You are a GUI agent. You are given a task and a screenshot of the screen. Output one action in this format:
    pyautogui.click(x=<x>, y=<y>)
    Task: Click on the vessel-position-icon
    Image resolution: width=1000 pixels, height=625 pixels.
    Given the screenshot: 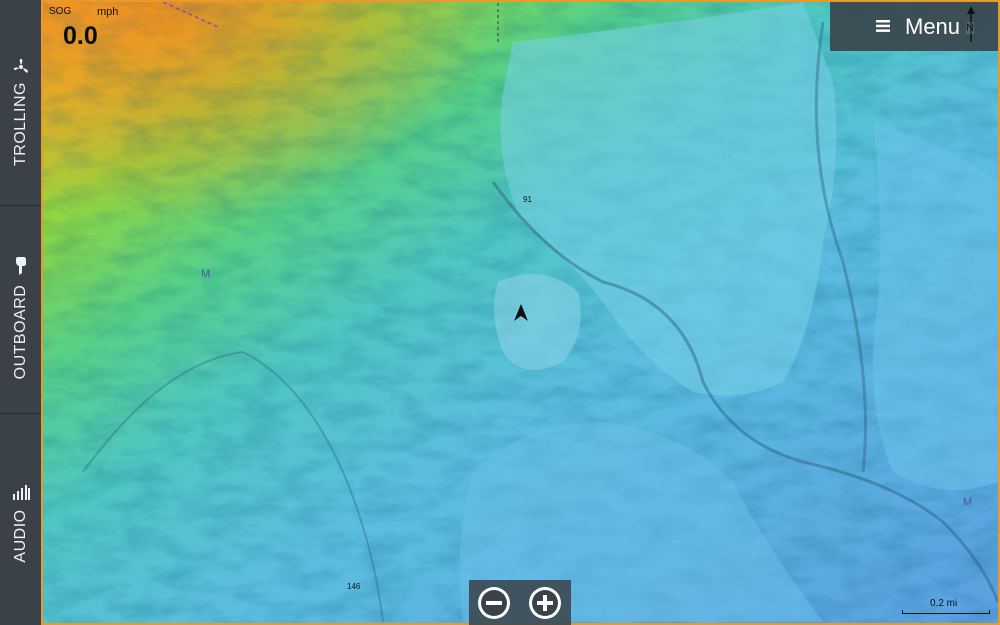 What is the action you would take?
    pyautogui.click(x=521, y=313)
    